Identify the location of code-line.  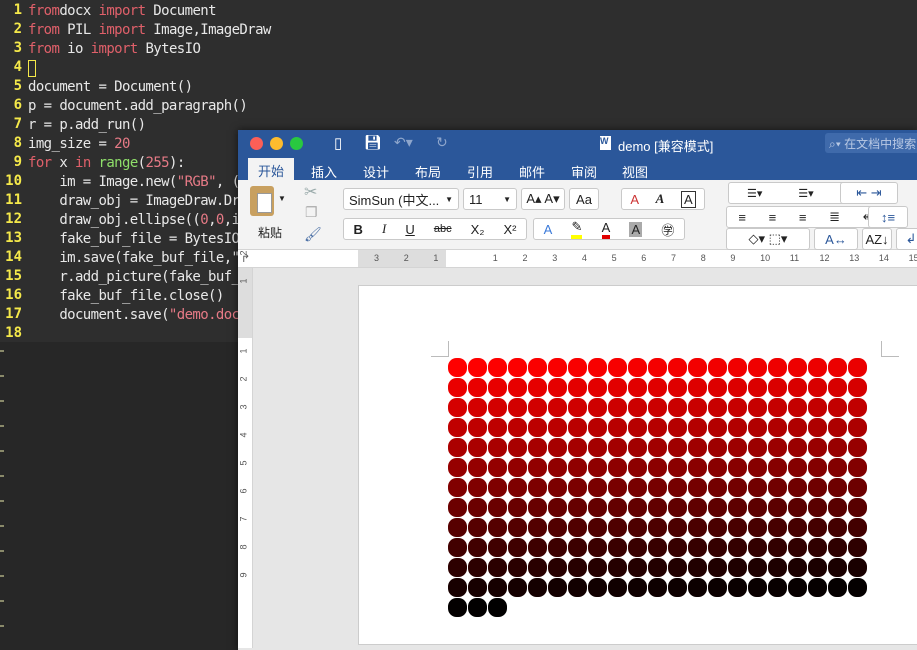
(32, 68).